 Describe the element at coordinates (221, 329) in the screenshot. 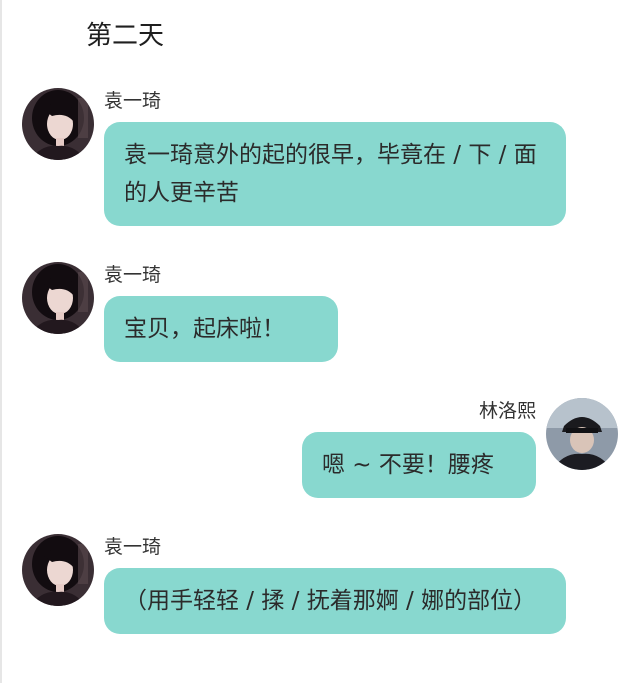

I see `message-bubble: 宝贝，起床啦！` at that location.